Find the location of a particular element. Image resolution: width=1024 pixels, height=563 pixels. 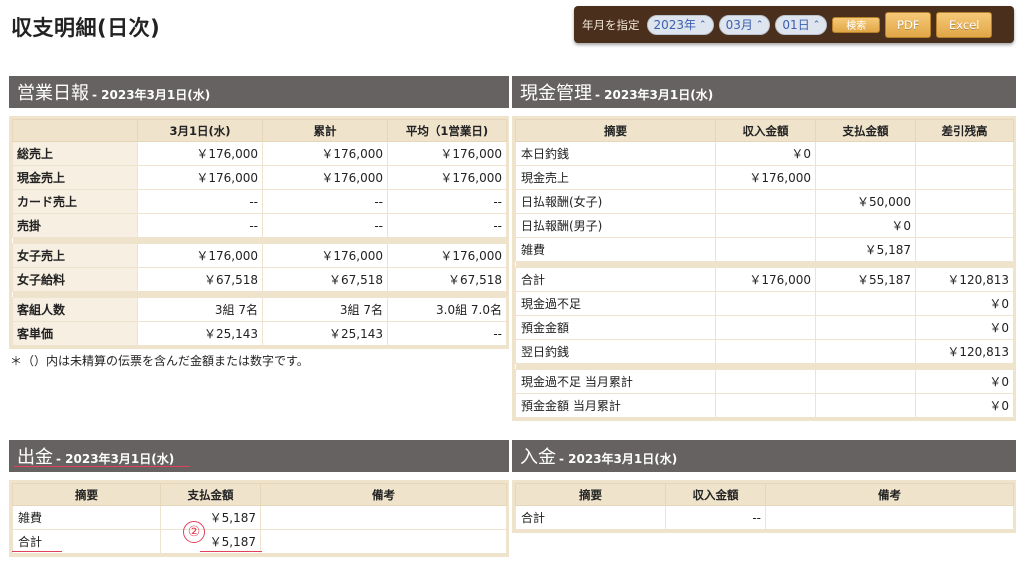

table-cell: ￥5,187 is located at coordinates (865, 249).